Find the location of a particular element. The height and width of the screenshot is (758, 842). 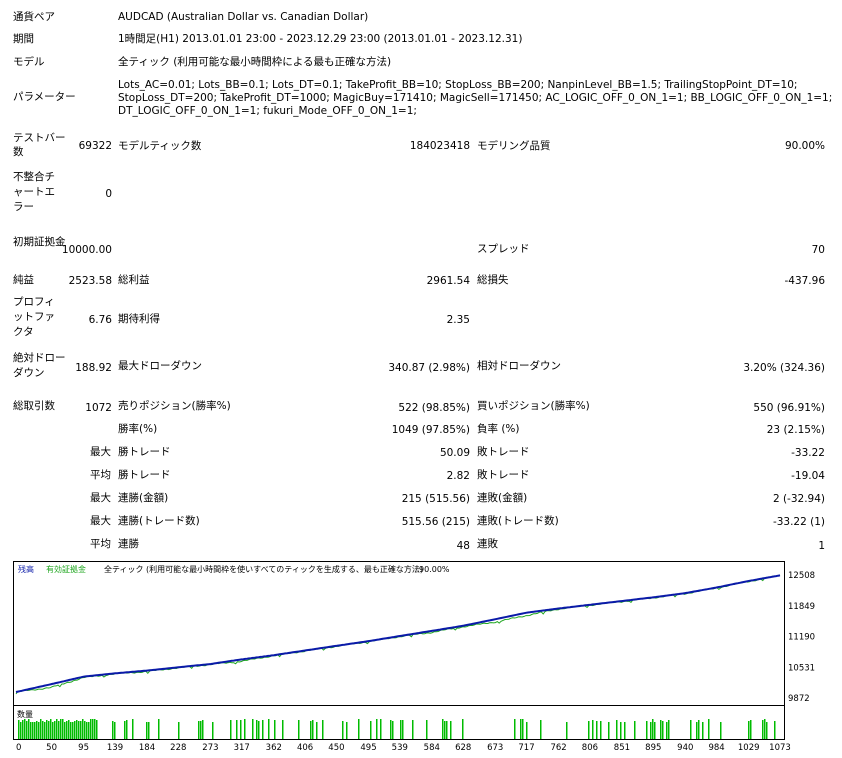

net-value: 2523.58 is located at coordinates (90, 281).